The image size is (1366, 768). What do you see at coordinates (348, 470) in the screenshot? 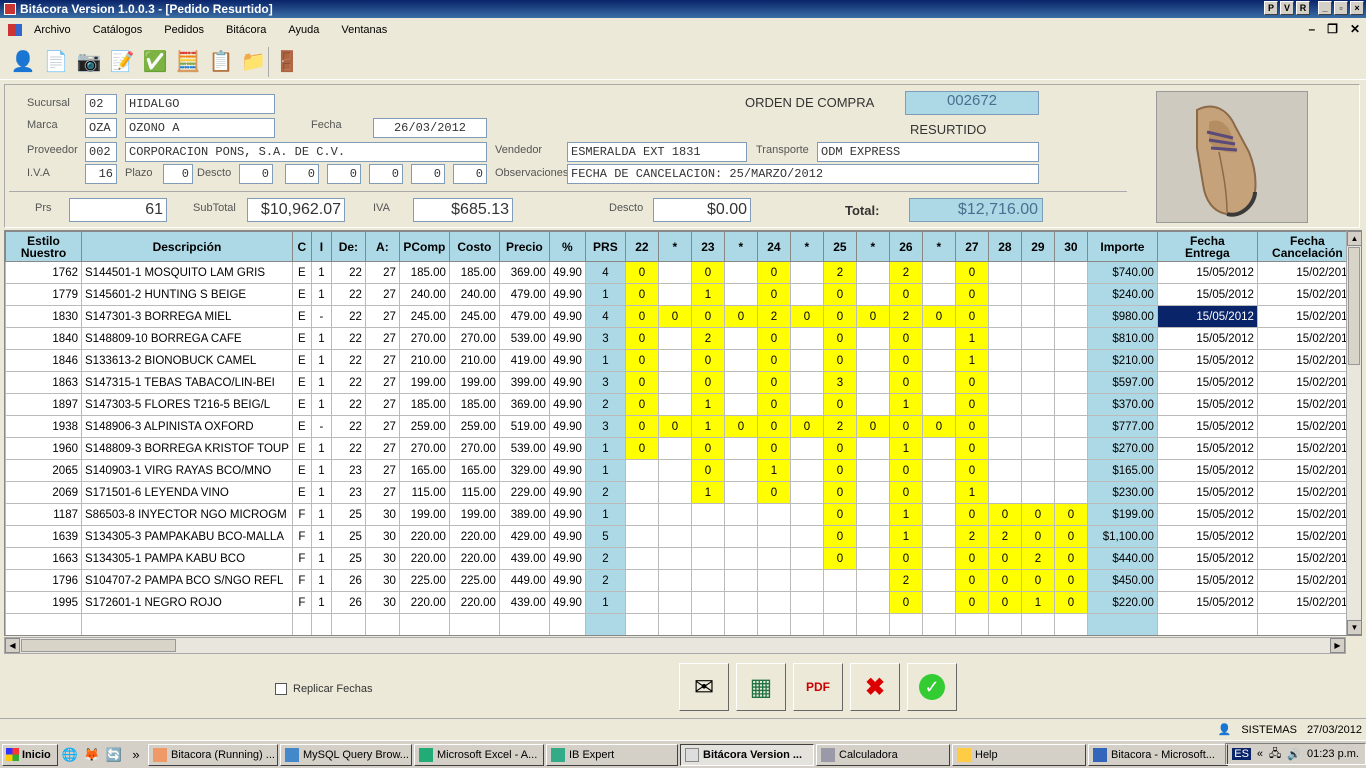
I see `table-cell: 23` at bounding box center [348, 470].